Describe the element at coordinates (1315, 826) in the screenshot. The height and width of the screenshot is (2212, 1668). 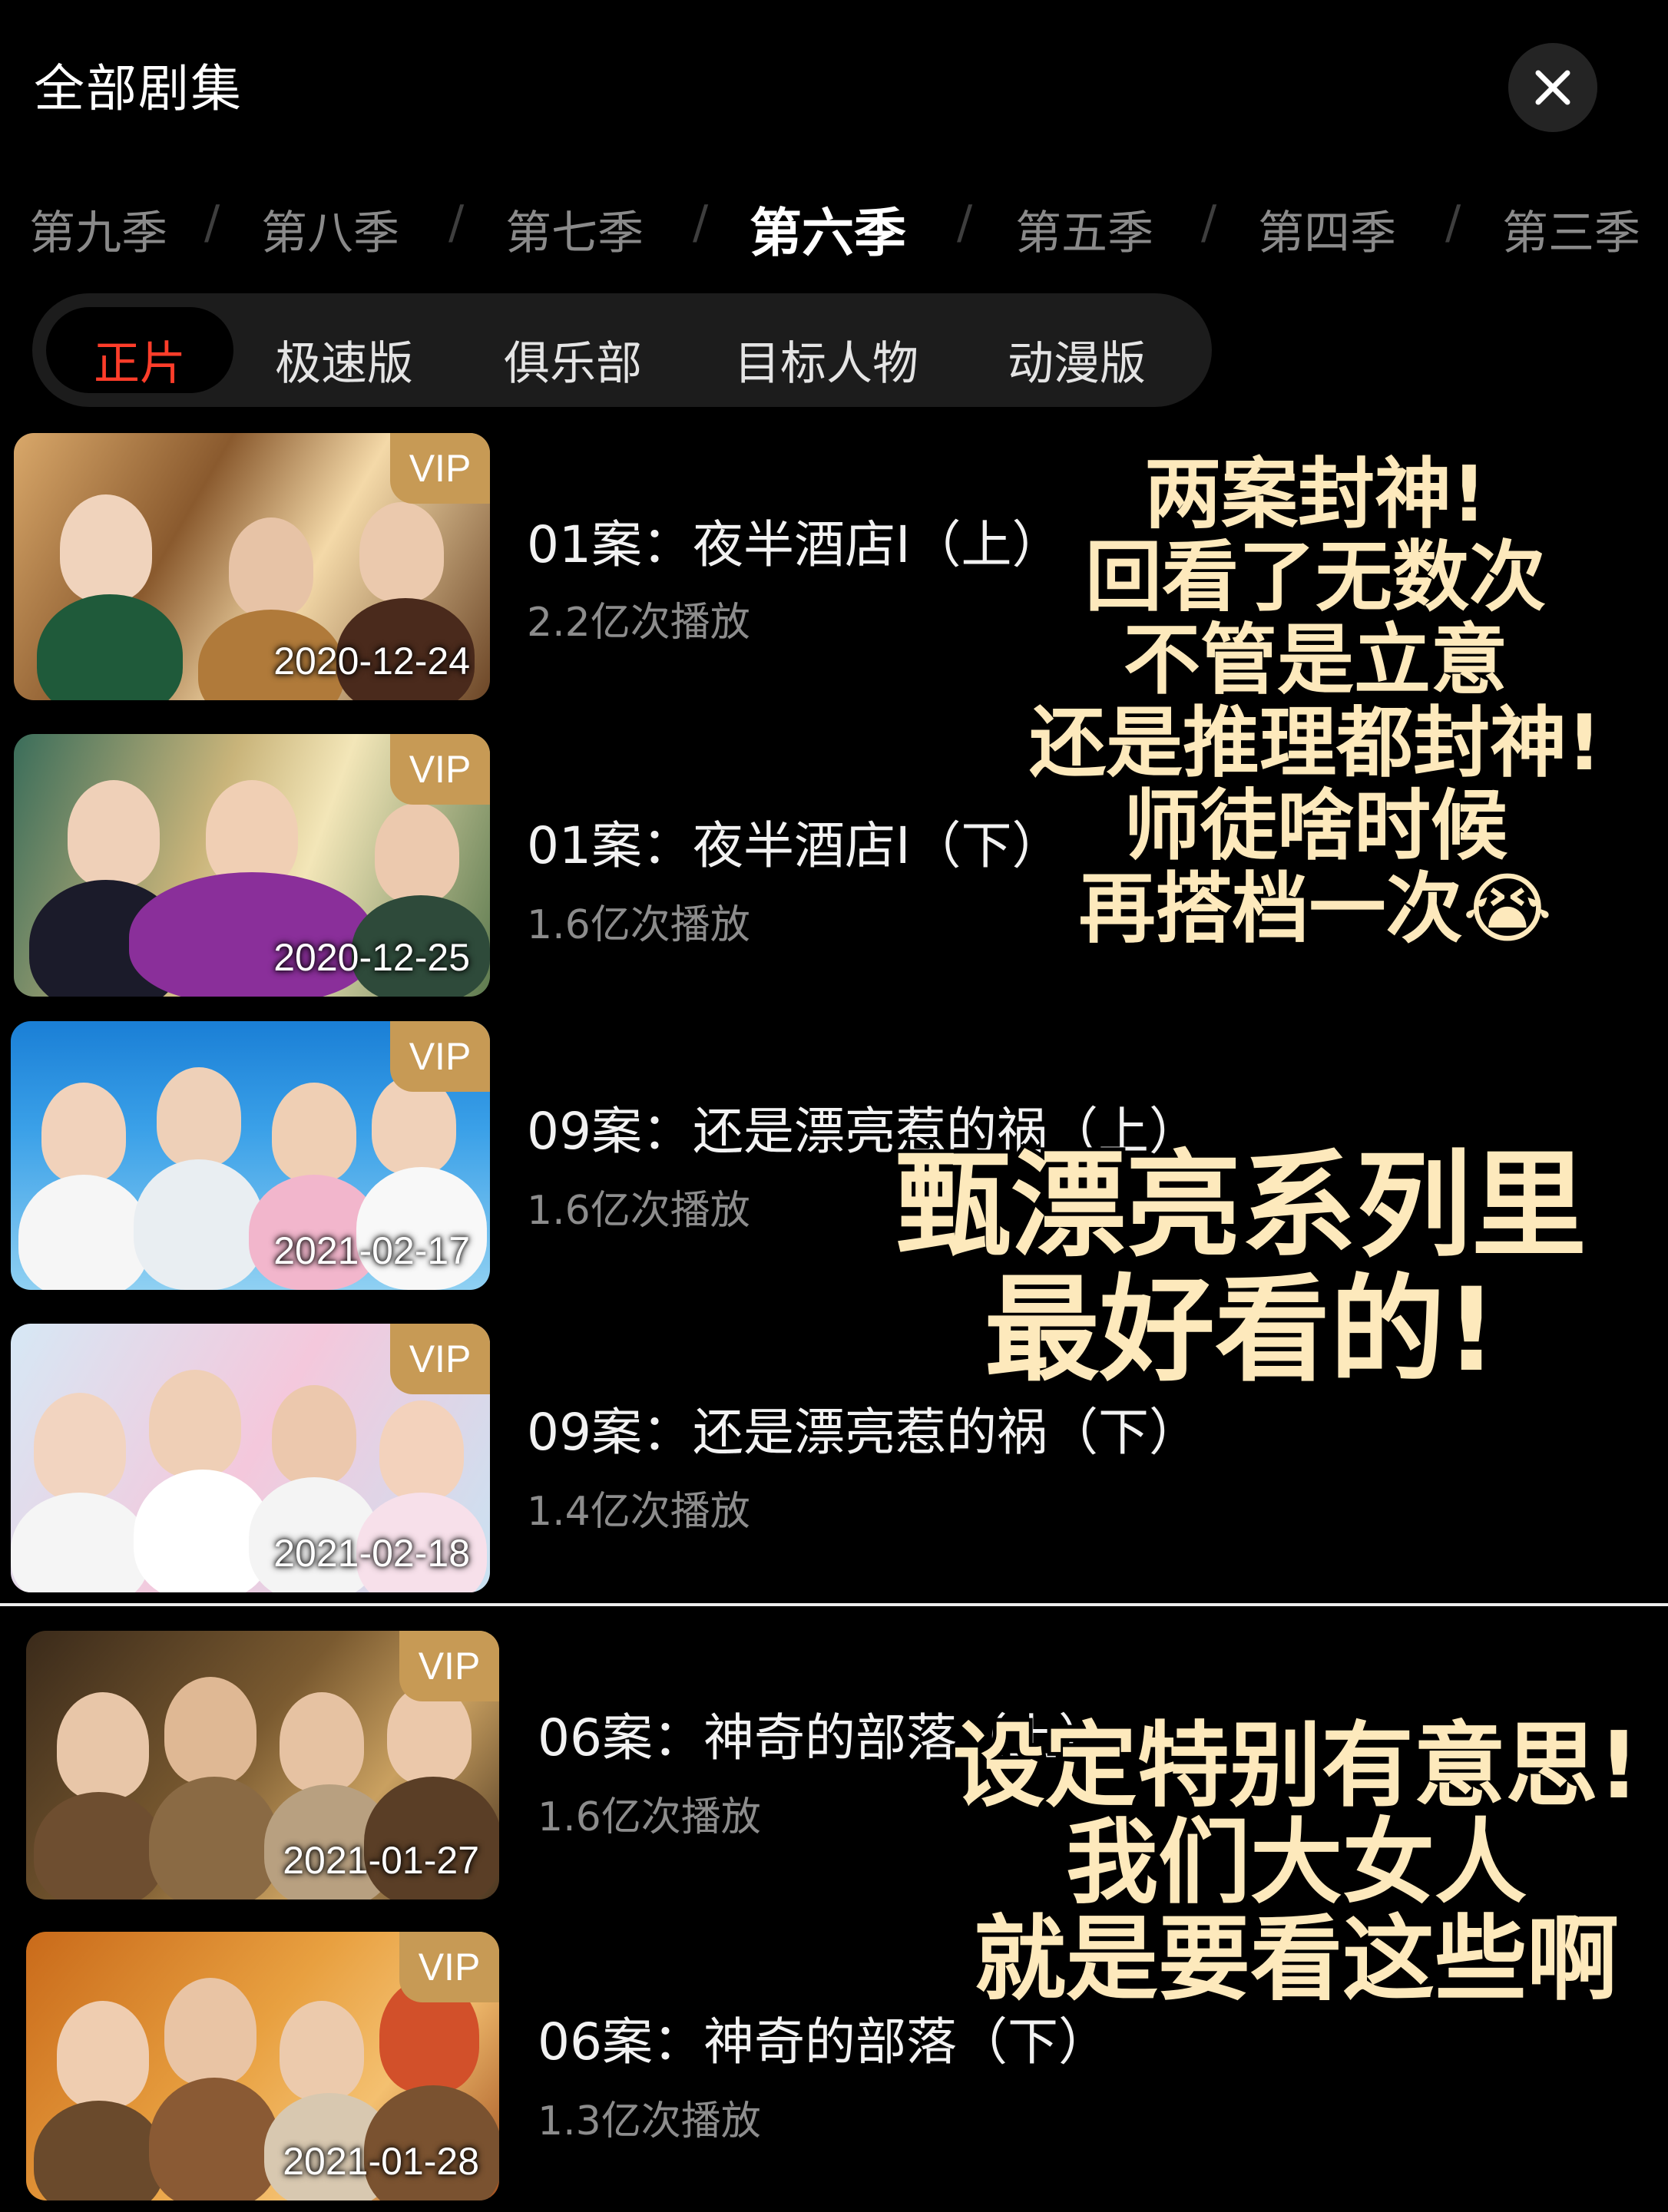
I see `overlay-note-line: 师徒啥时候` at that location.